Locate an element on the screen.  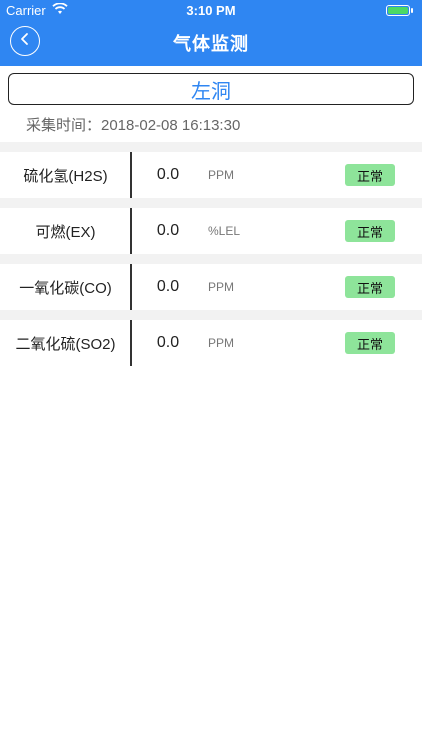
page-title: 气体监测 is located at coordinates (211, 44).